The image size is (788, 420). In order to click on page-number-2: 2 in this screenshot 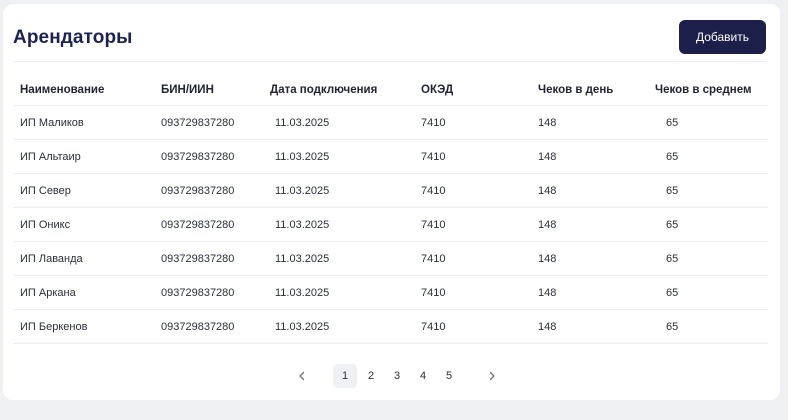, I will do `click(371, 376)`.